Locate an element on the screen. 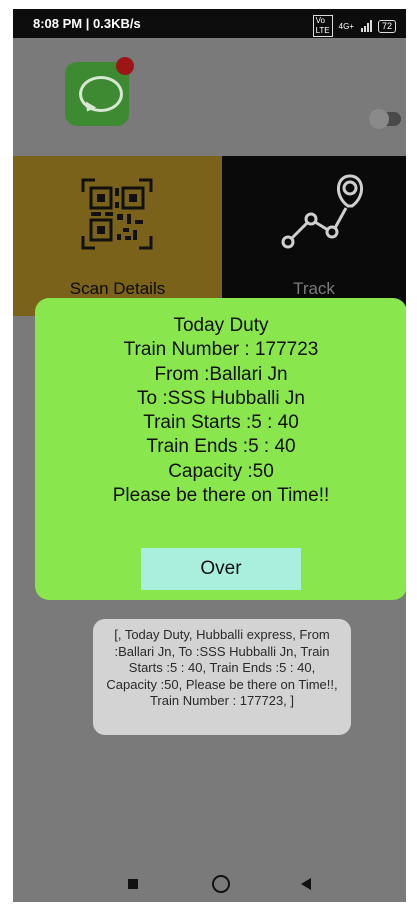 This screenshot has width=417, height=907. app-header is located at coordinates (209, 97).